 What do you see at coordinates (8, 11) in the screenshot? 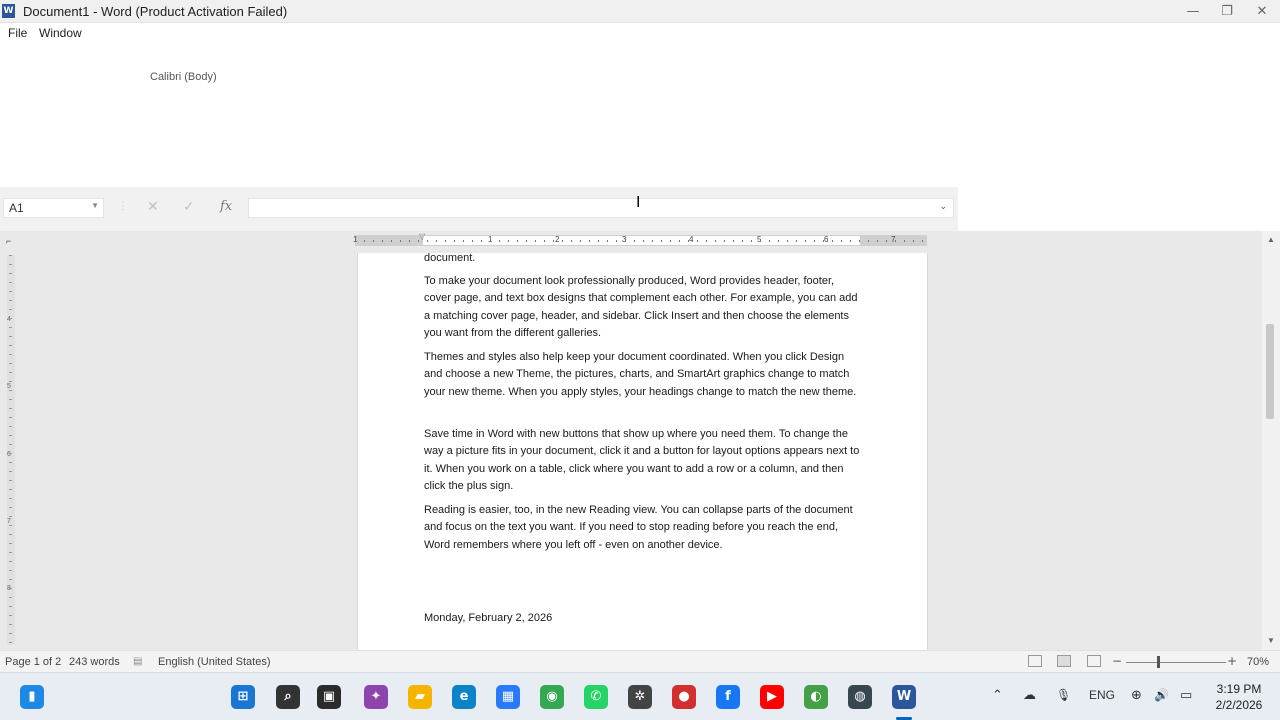
I see `word-app-icon: W` at bounding box center [8, 11].